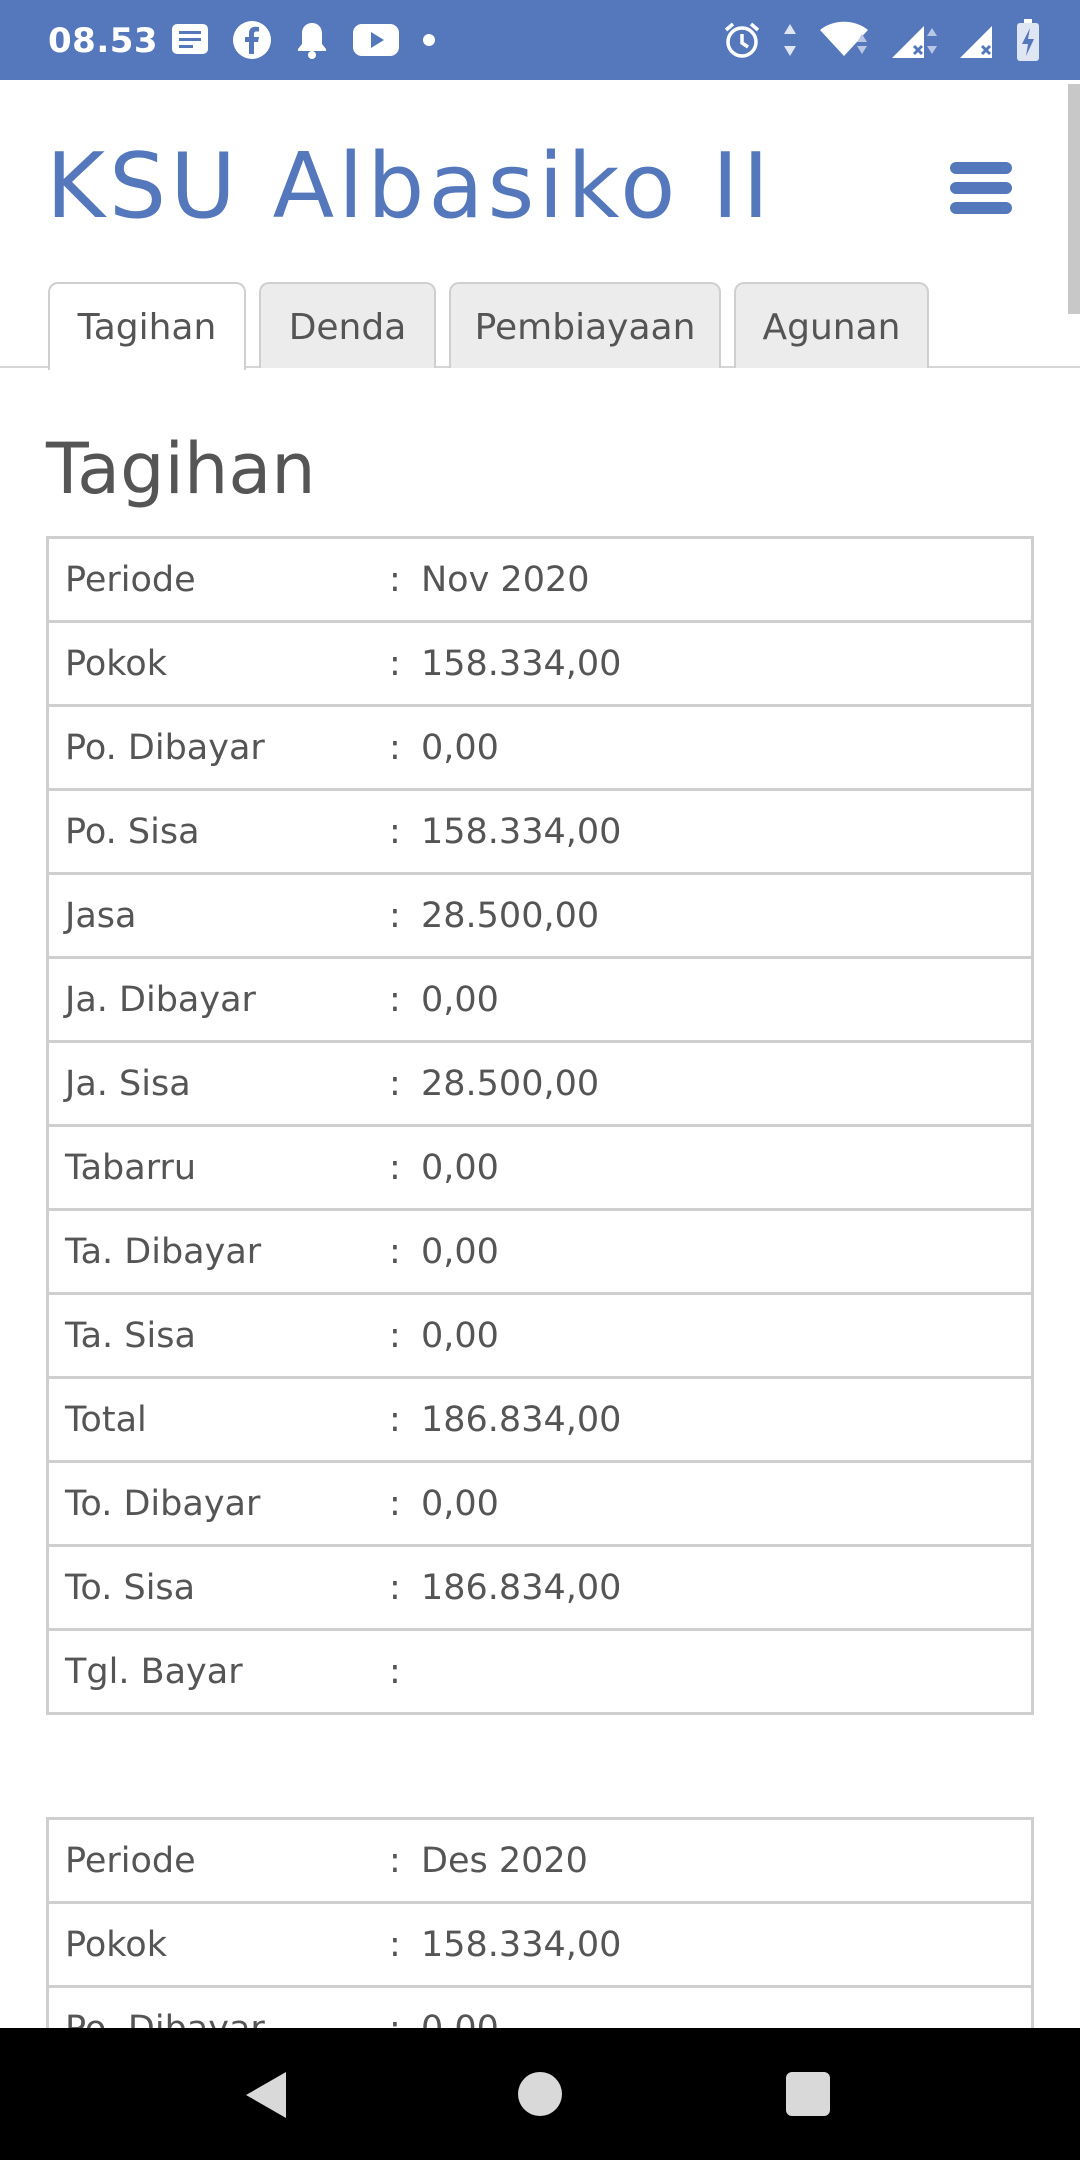 The height and width of the screenshot is (2160, 1080). I want to click on table-row: Ja. Sisa:28.500,00, so click(540, 1083).